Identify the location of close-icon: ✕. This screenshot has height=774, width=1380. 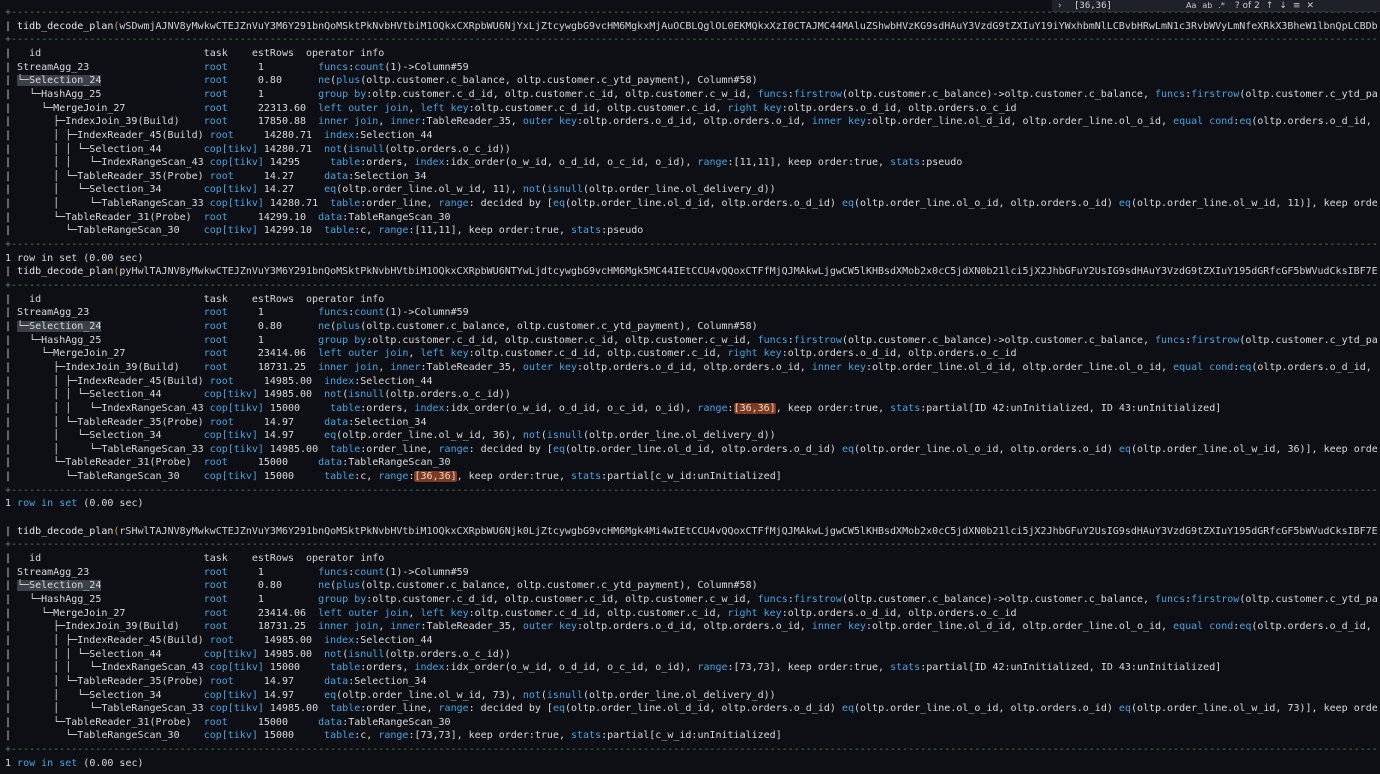
(1310, 6).